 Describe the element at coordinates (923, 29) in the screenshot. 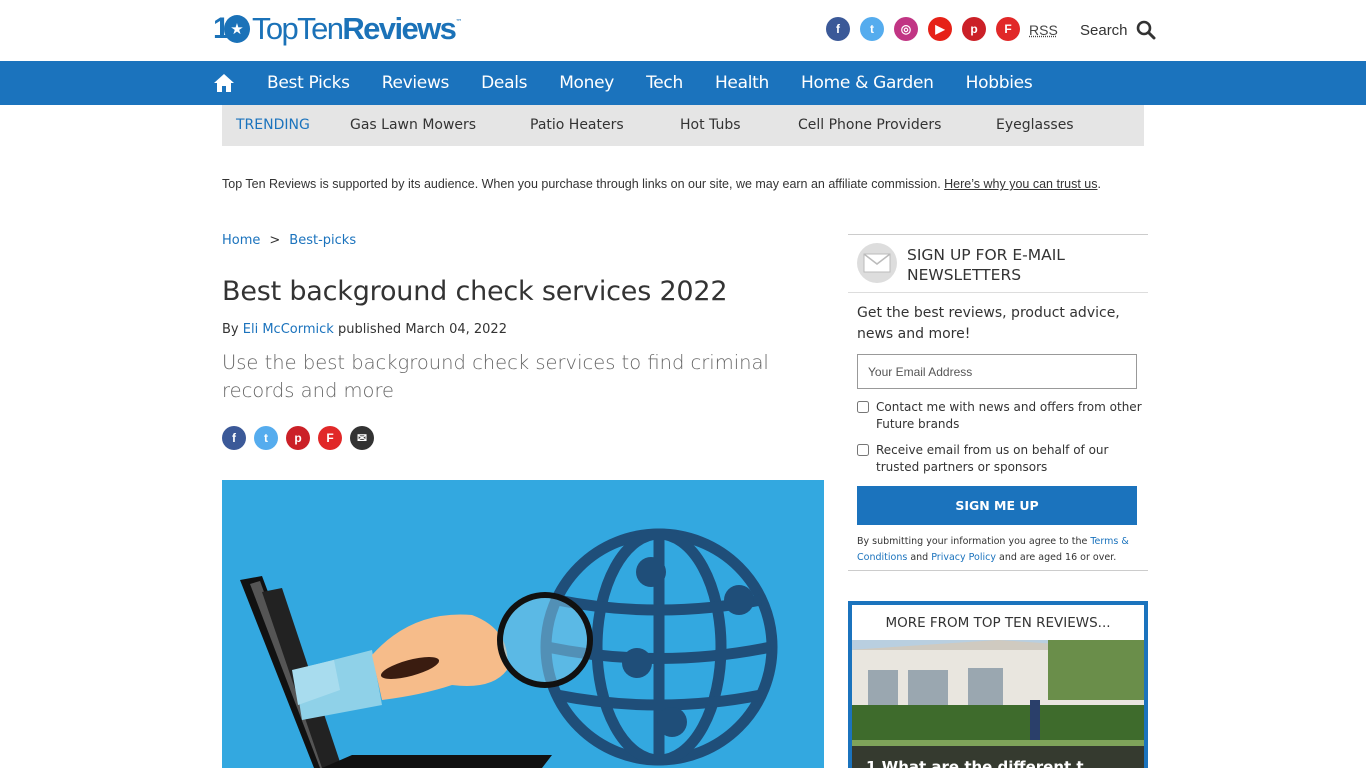

I see `social-links: f t ◎ ▶ p F` at that location.